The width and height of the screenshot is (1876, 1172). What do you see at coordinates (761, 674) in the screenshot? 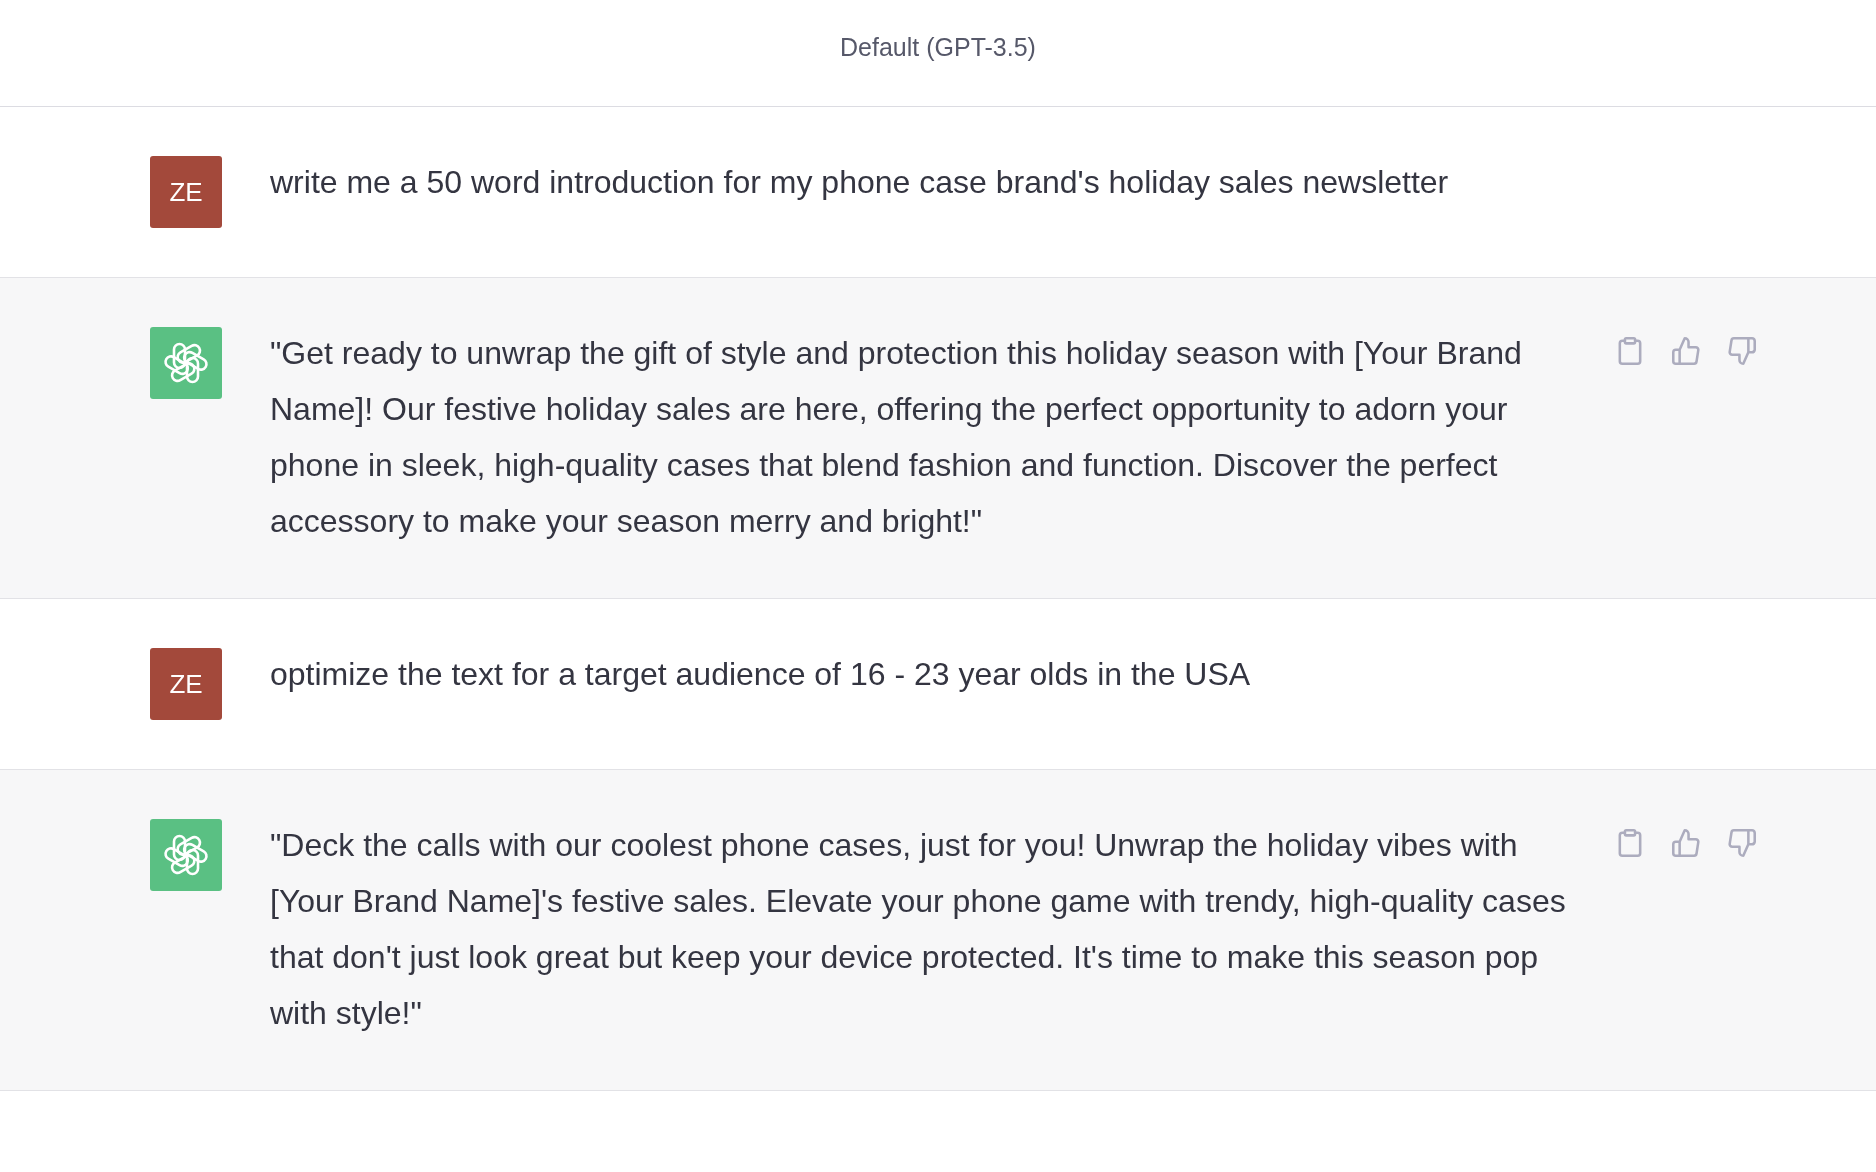
I see `message-text: optimize the text for a target audience of 16 - 23 year olds in the USA` at bounding box center [761, 674].